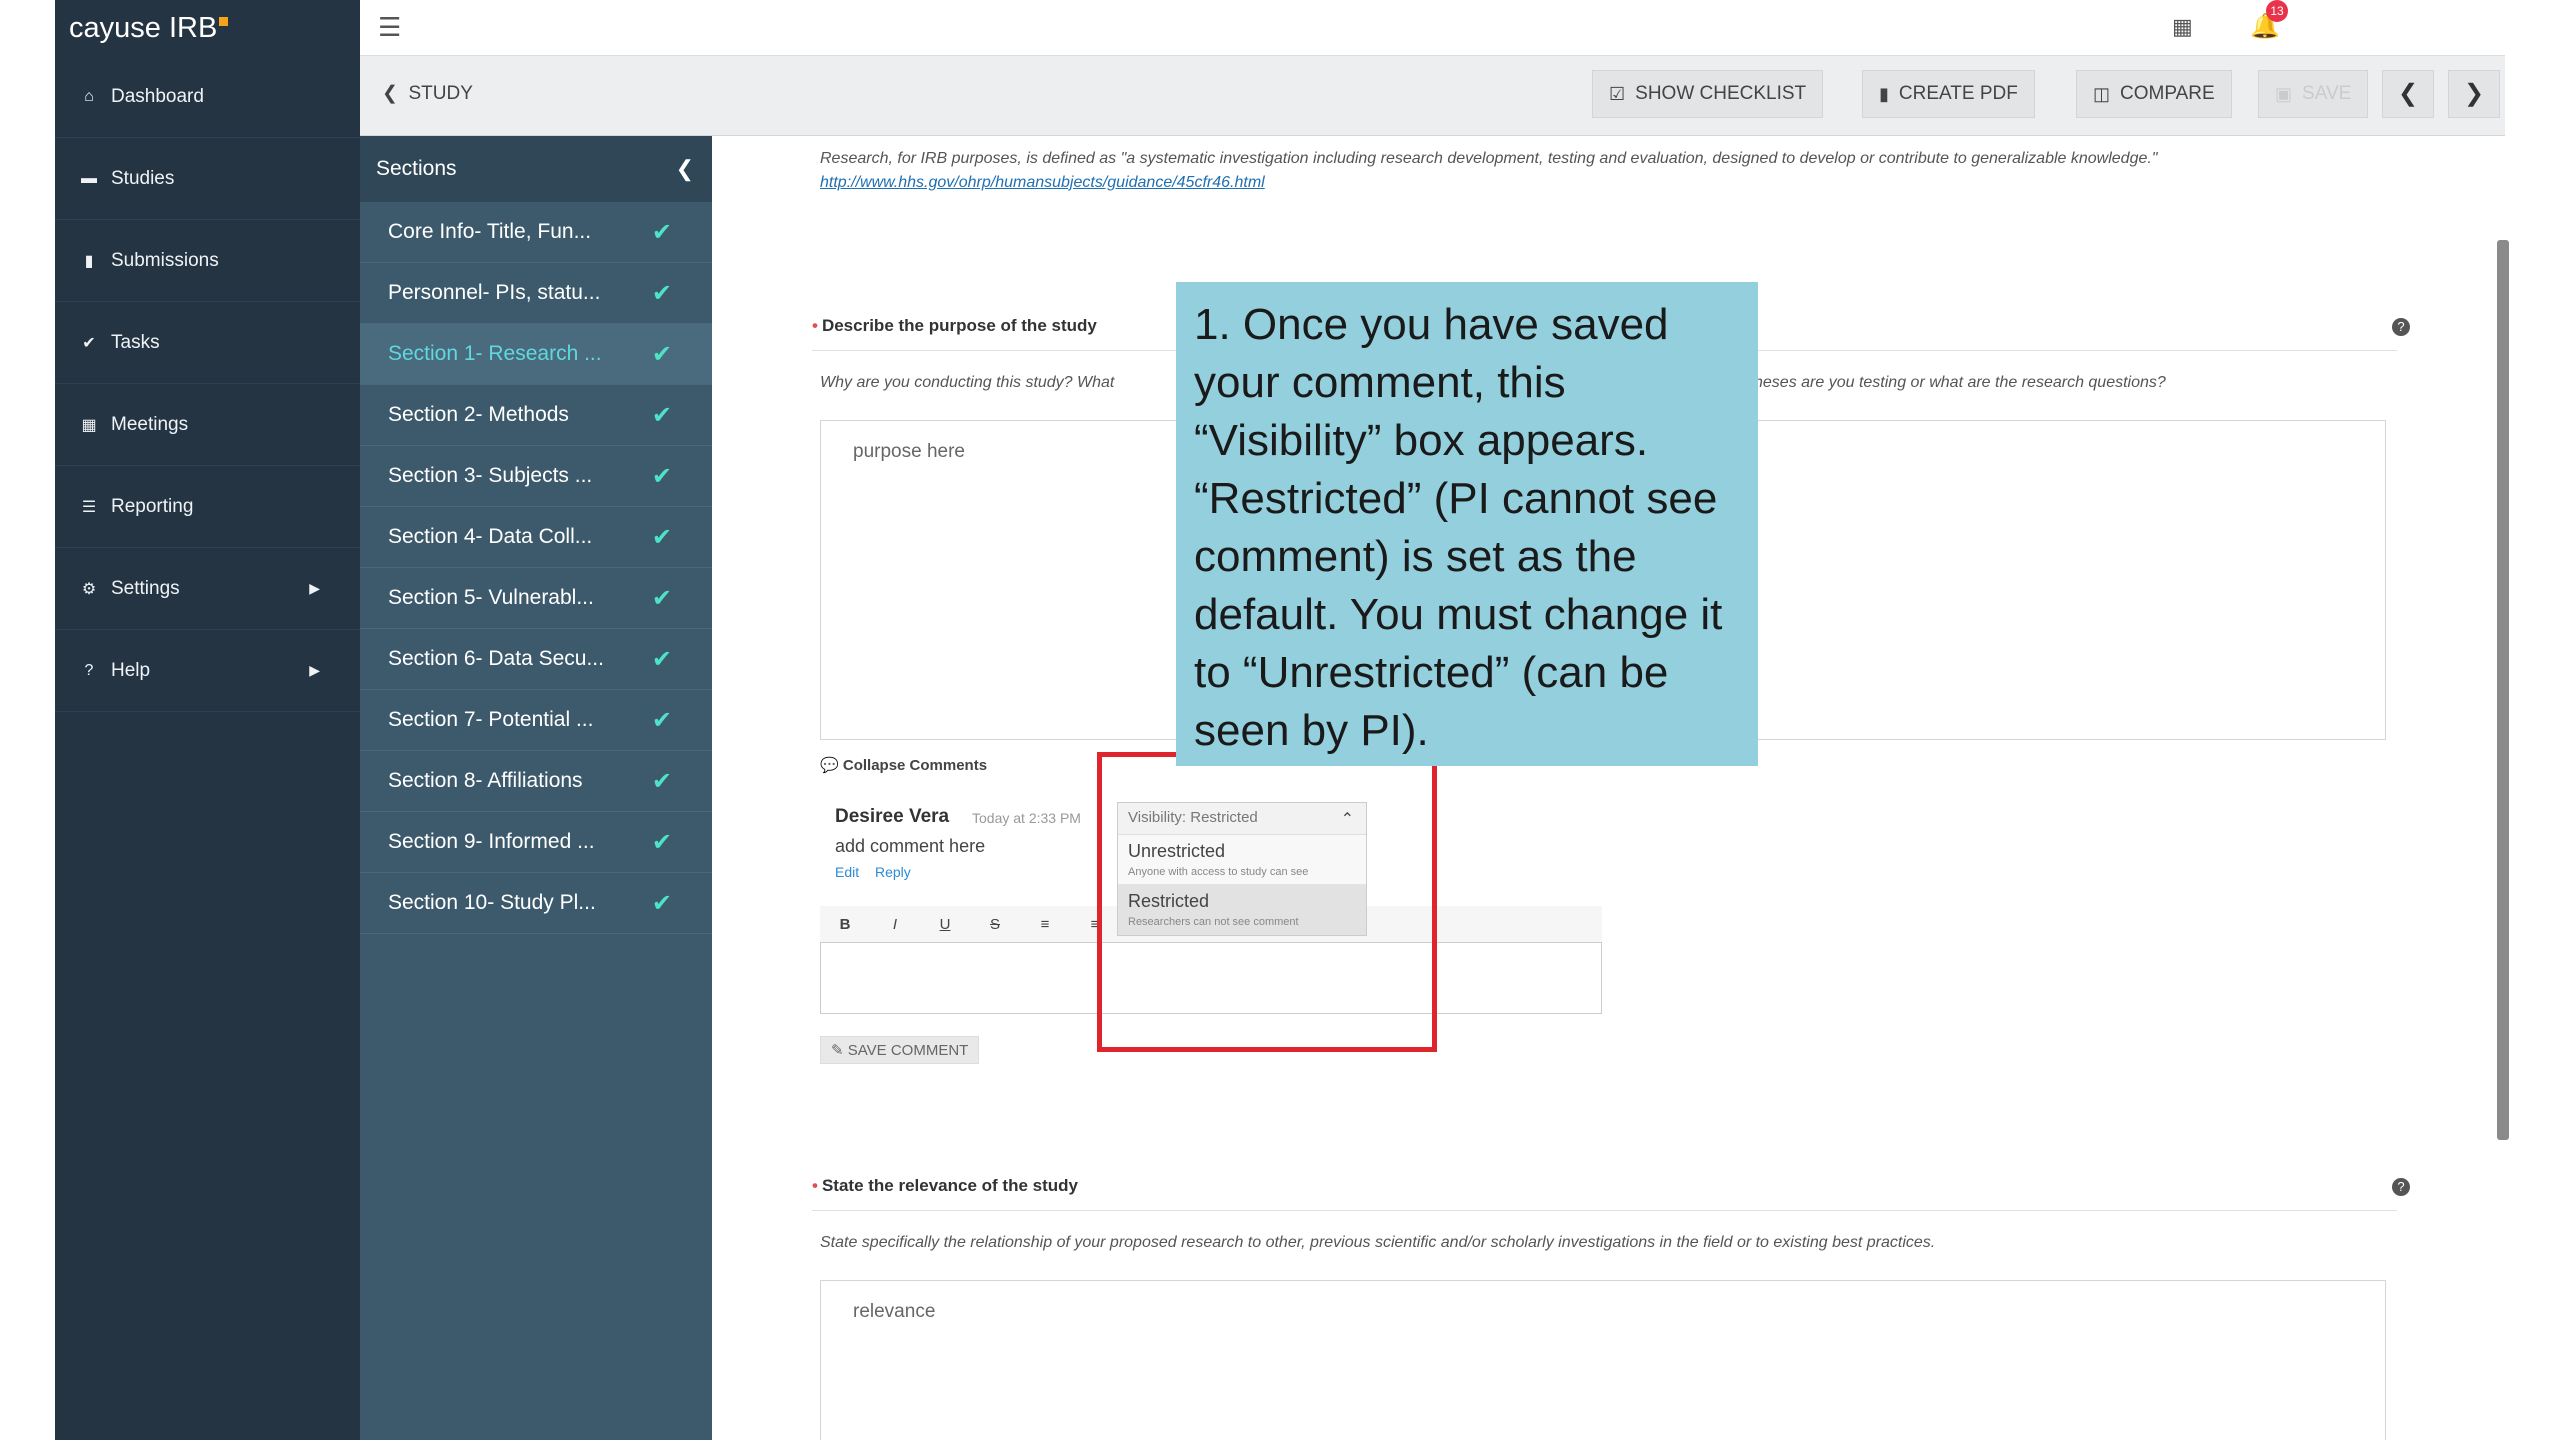 This screenshot has width=2560, height=1440. What do you see at coordinates (536, 169) in the screenshot?
I see `sections-header: Sections ❮` at bounding box center [536, 169].